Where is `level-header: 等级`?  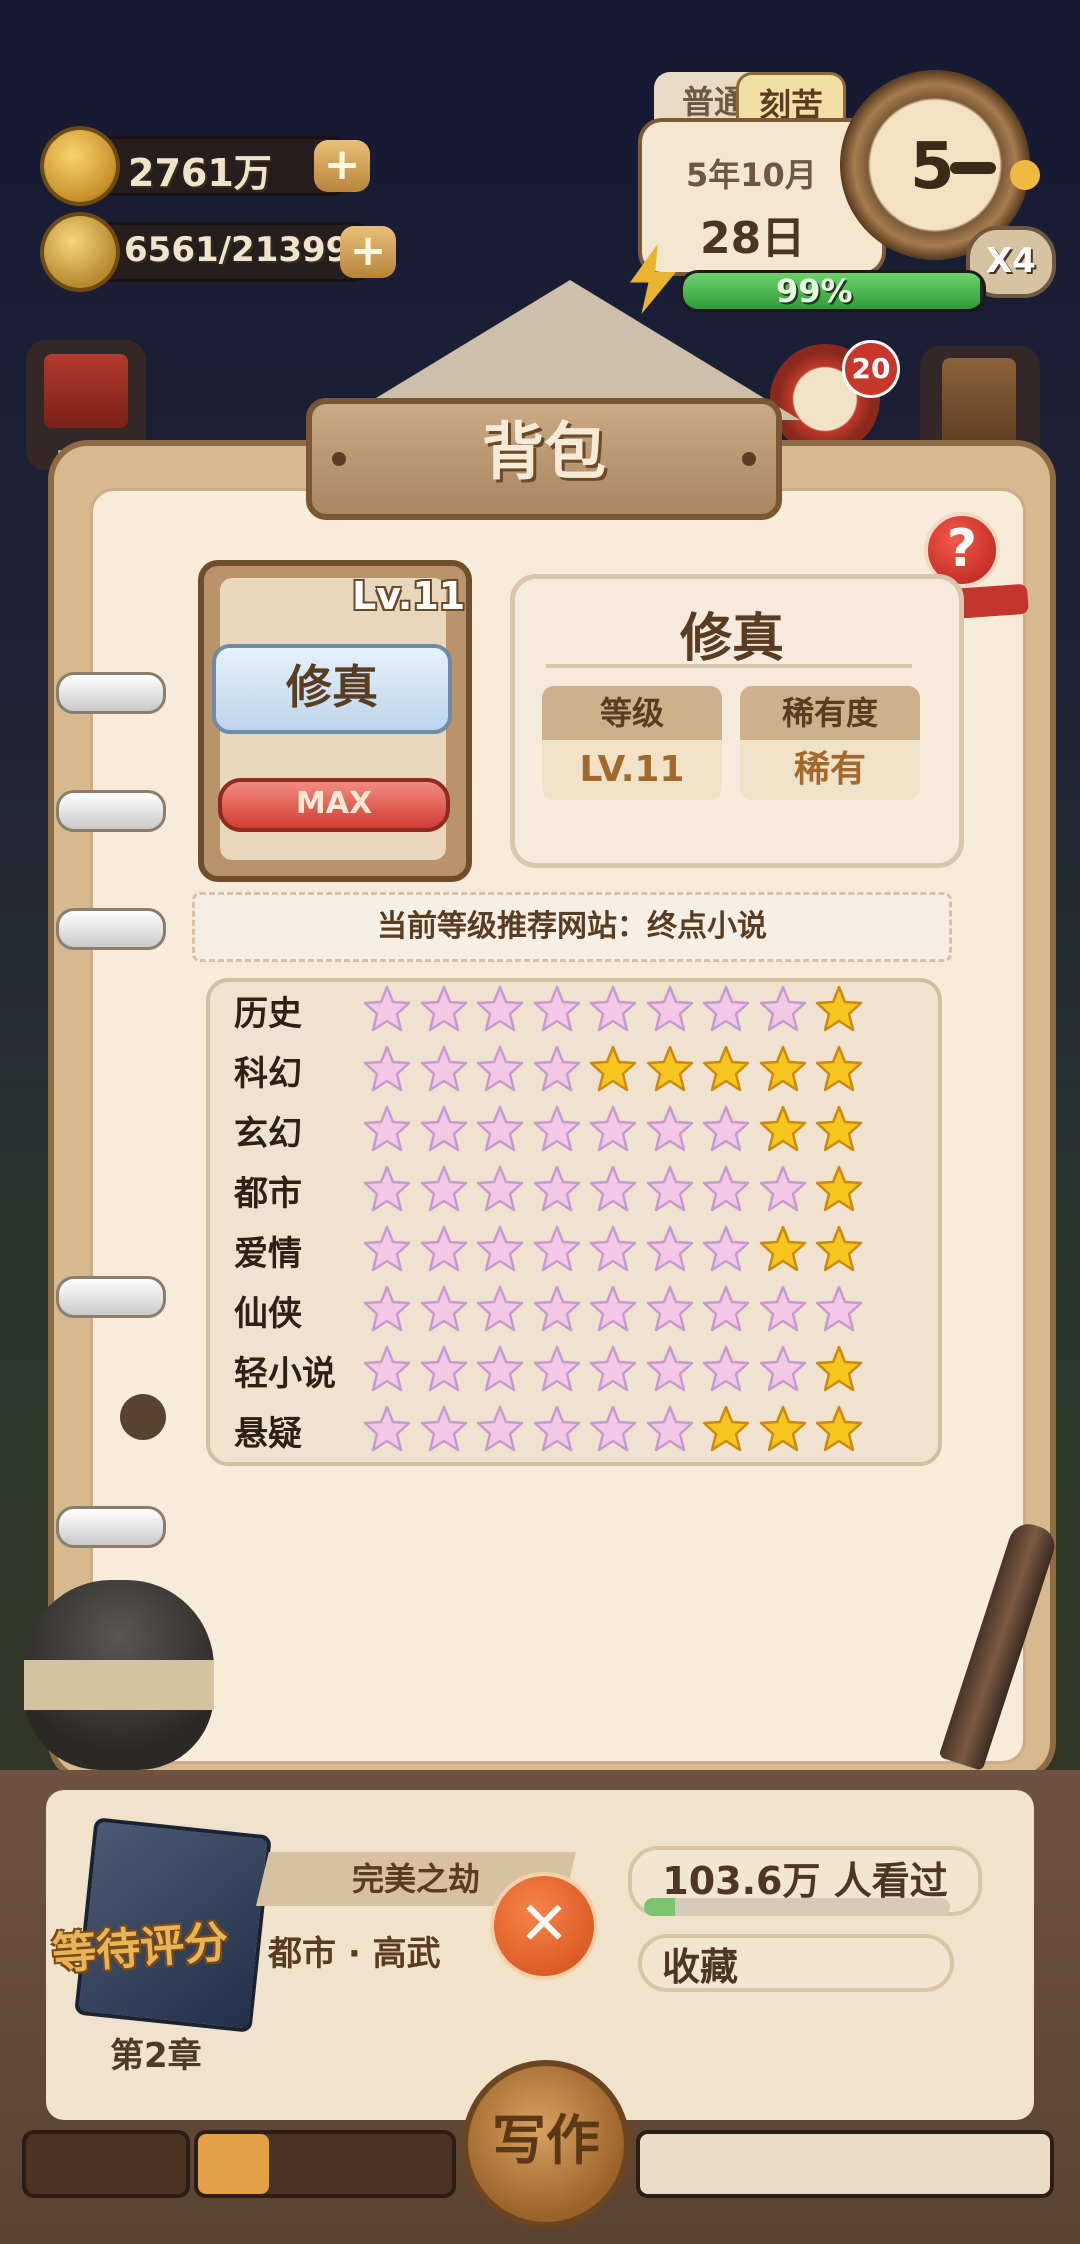 level-header: 等级 is located at coordinates (632, 713).